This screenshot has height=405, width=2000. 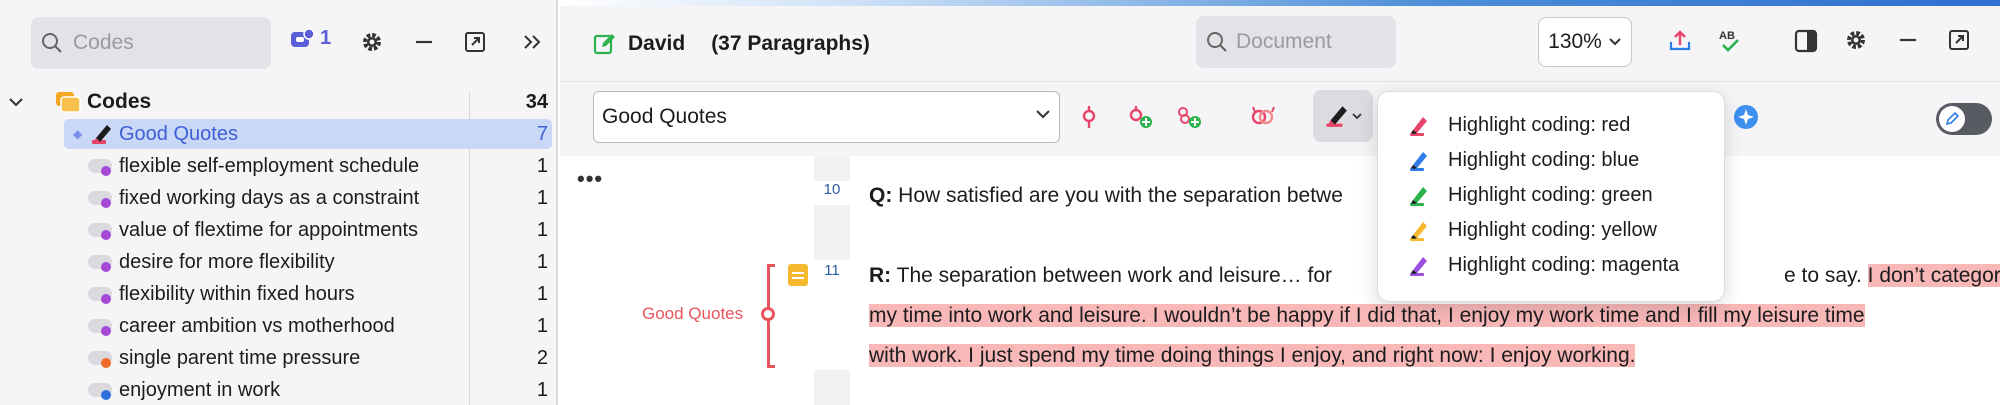 I want to click on code-select: Good Quotes, so click(x=826, y=117).